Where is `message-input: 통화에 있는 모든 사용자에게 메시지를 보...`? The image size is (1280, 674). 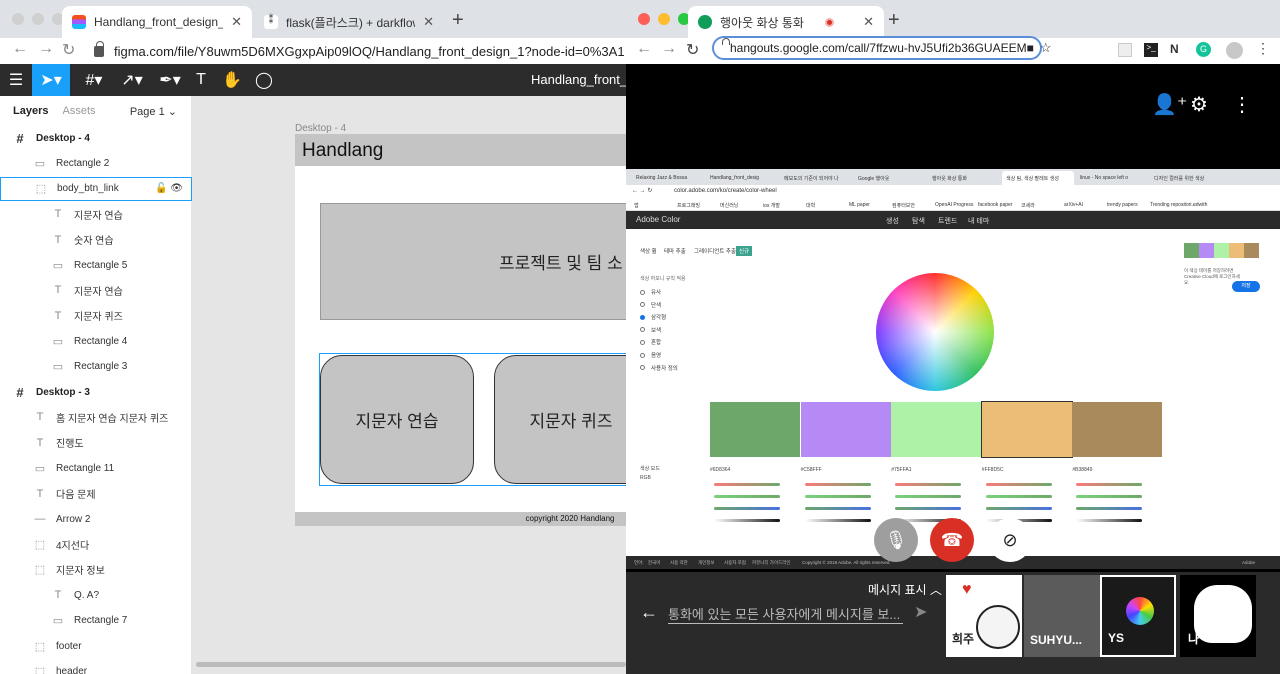 message-input: 통화에 있는 모든 사용자에게 메시지를 보... is located at coordinates (785, 614).